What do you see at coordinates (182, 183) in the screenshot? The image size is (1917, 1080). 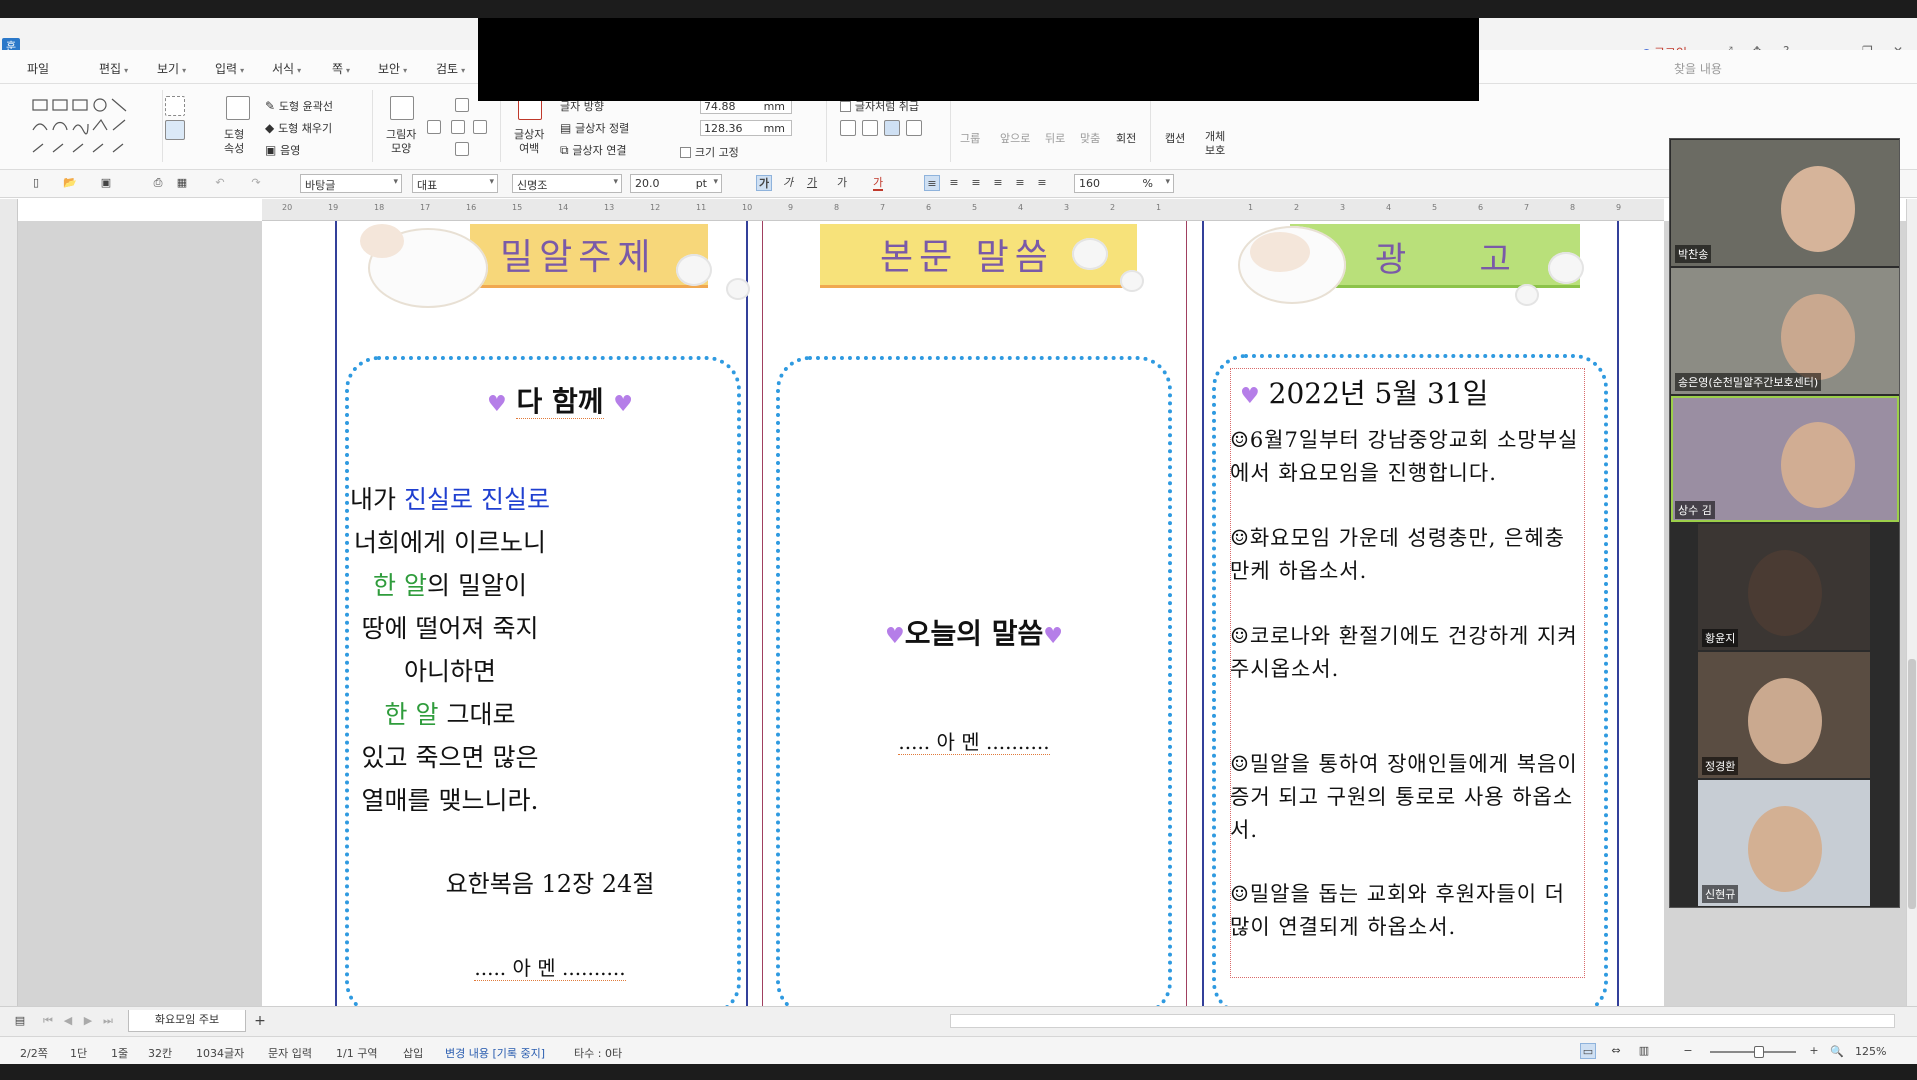 I see `preview-icon: ▦` at bounding box center [182, 183].